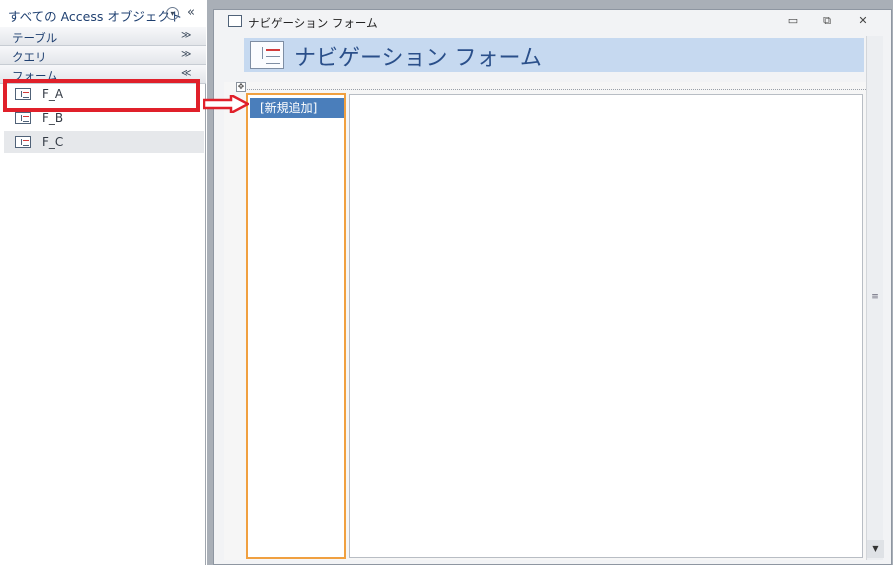  Describe the element at coordinates (95, 15) in the screenshot. I see `navigation-pane-title: すべての Access オブジェクト` at that location.